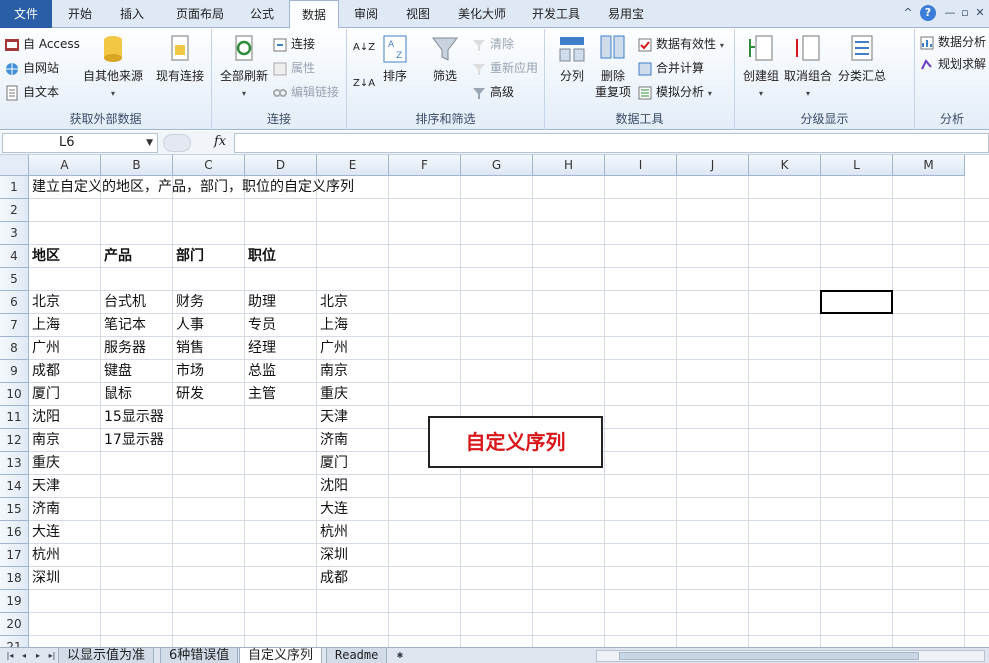 Image resolution: width=989 pixels, height=663 pixels. Describe the element at coordinates (332, 302) in the screenshot. I see `cell-E6: 北京` at that location.